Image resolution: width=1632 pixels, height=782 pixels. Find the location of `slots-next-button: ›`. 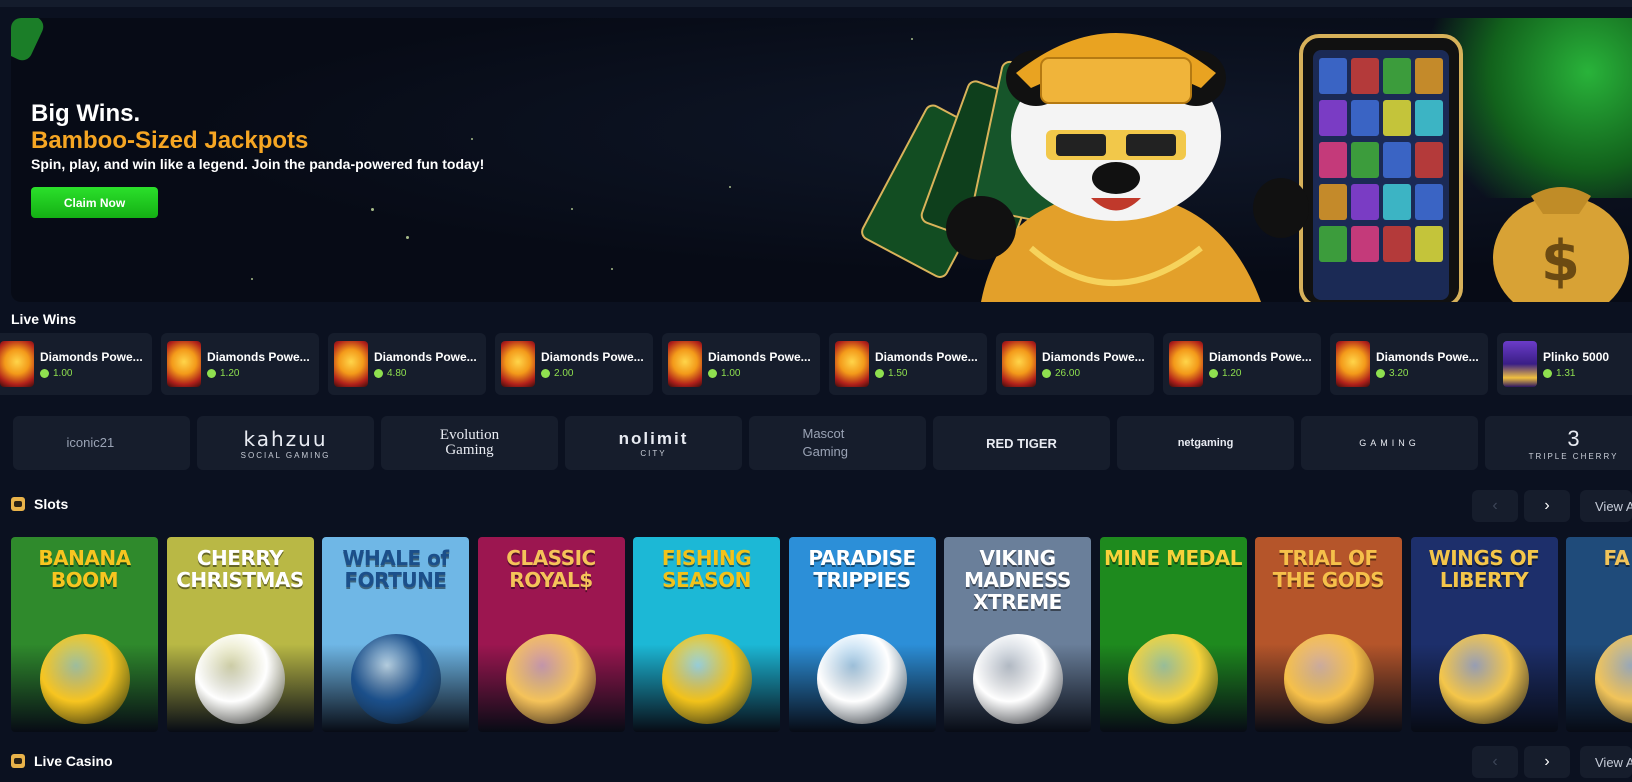

slots-next-button: › is located at coordinates (1547, 506).